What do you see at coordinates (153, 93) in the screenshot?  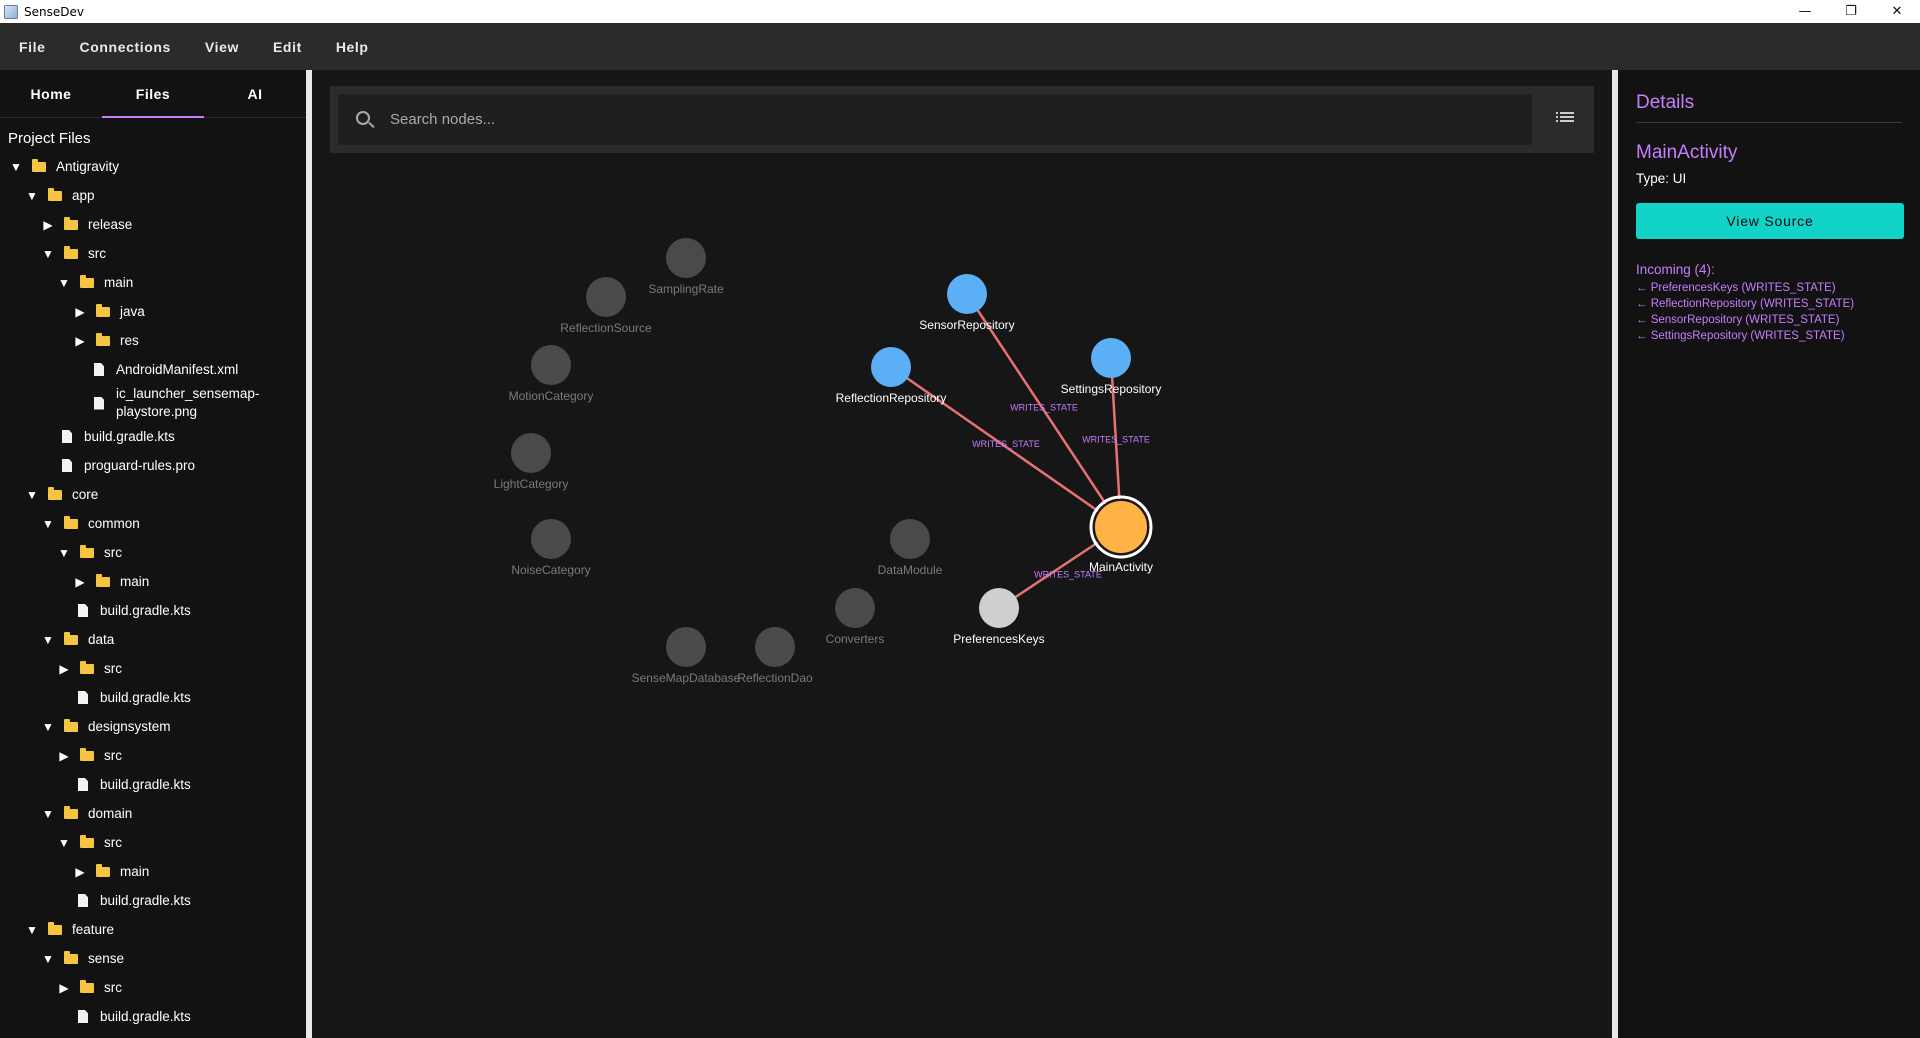 I see `tab-files: Files` at bounding box center [153, 93].